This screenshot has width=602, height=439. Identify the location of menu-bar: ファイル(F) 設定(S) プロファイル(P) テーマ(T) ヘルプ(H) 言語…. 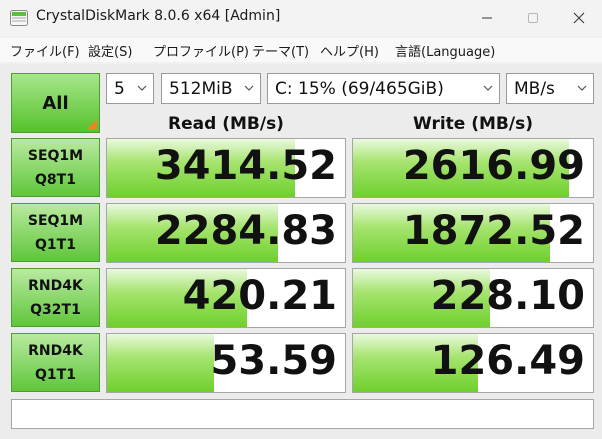
(301, 50).